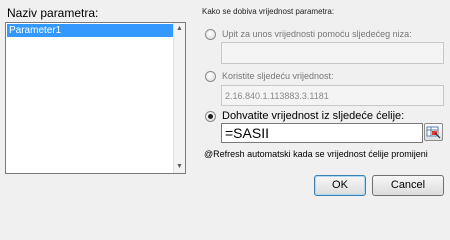 This screenshot has height=240, width=450. What do you see at coordinates (210, 116) in the screenshot?
I see `cell-reference-option-radio` at bounding box center [210, 116].